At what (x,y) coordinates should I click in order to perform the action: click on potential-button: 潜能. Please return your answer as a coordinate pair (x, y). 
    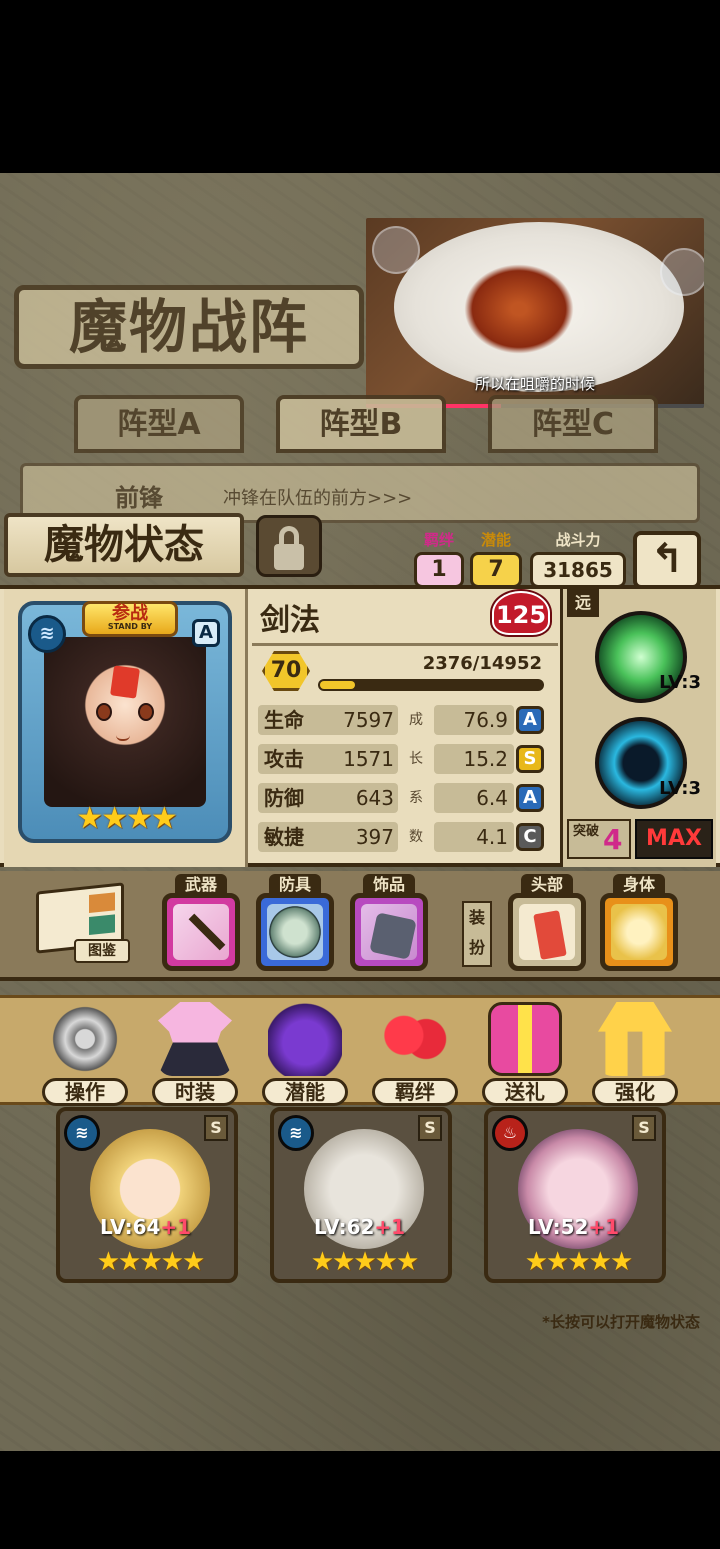
    Looking at the image, I should click on (305, 1054).